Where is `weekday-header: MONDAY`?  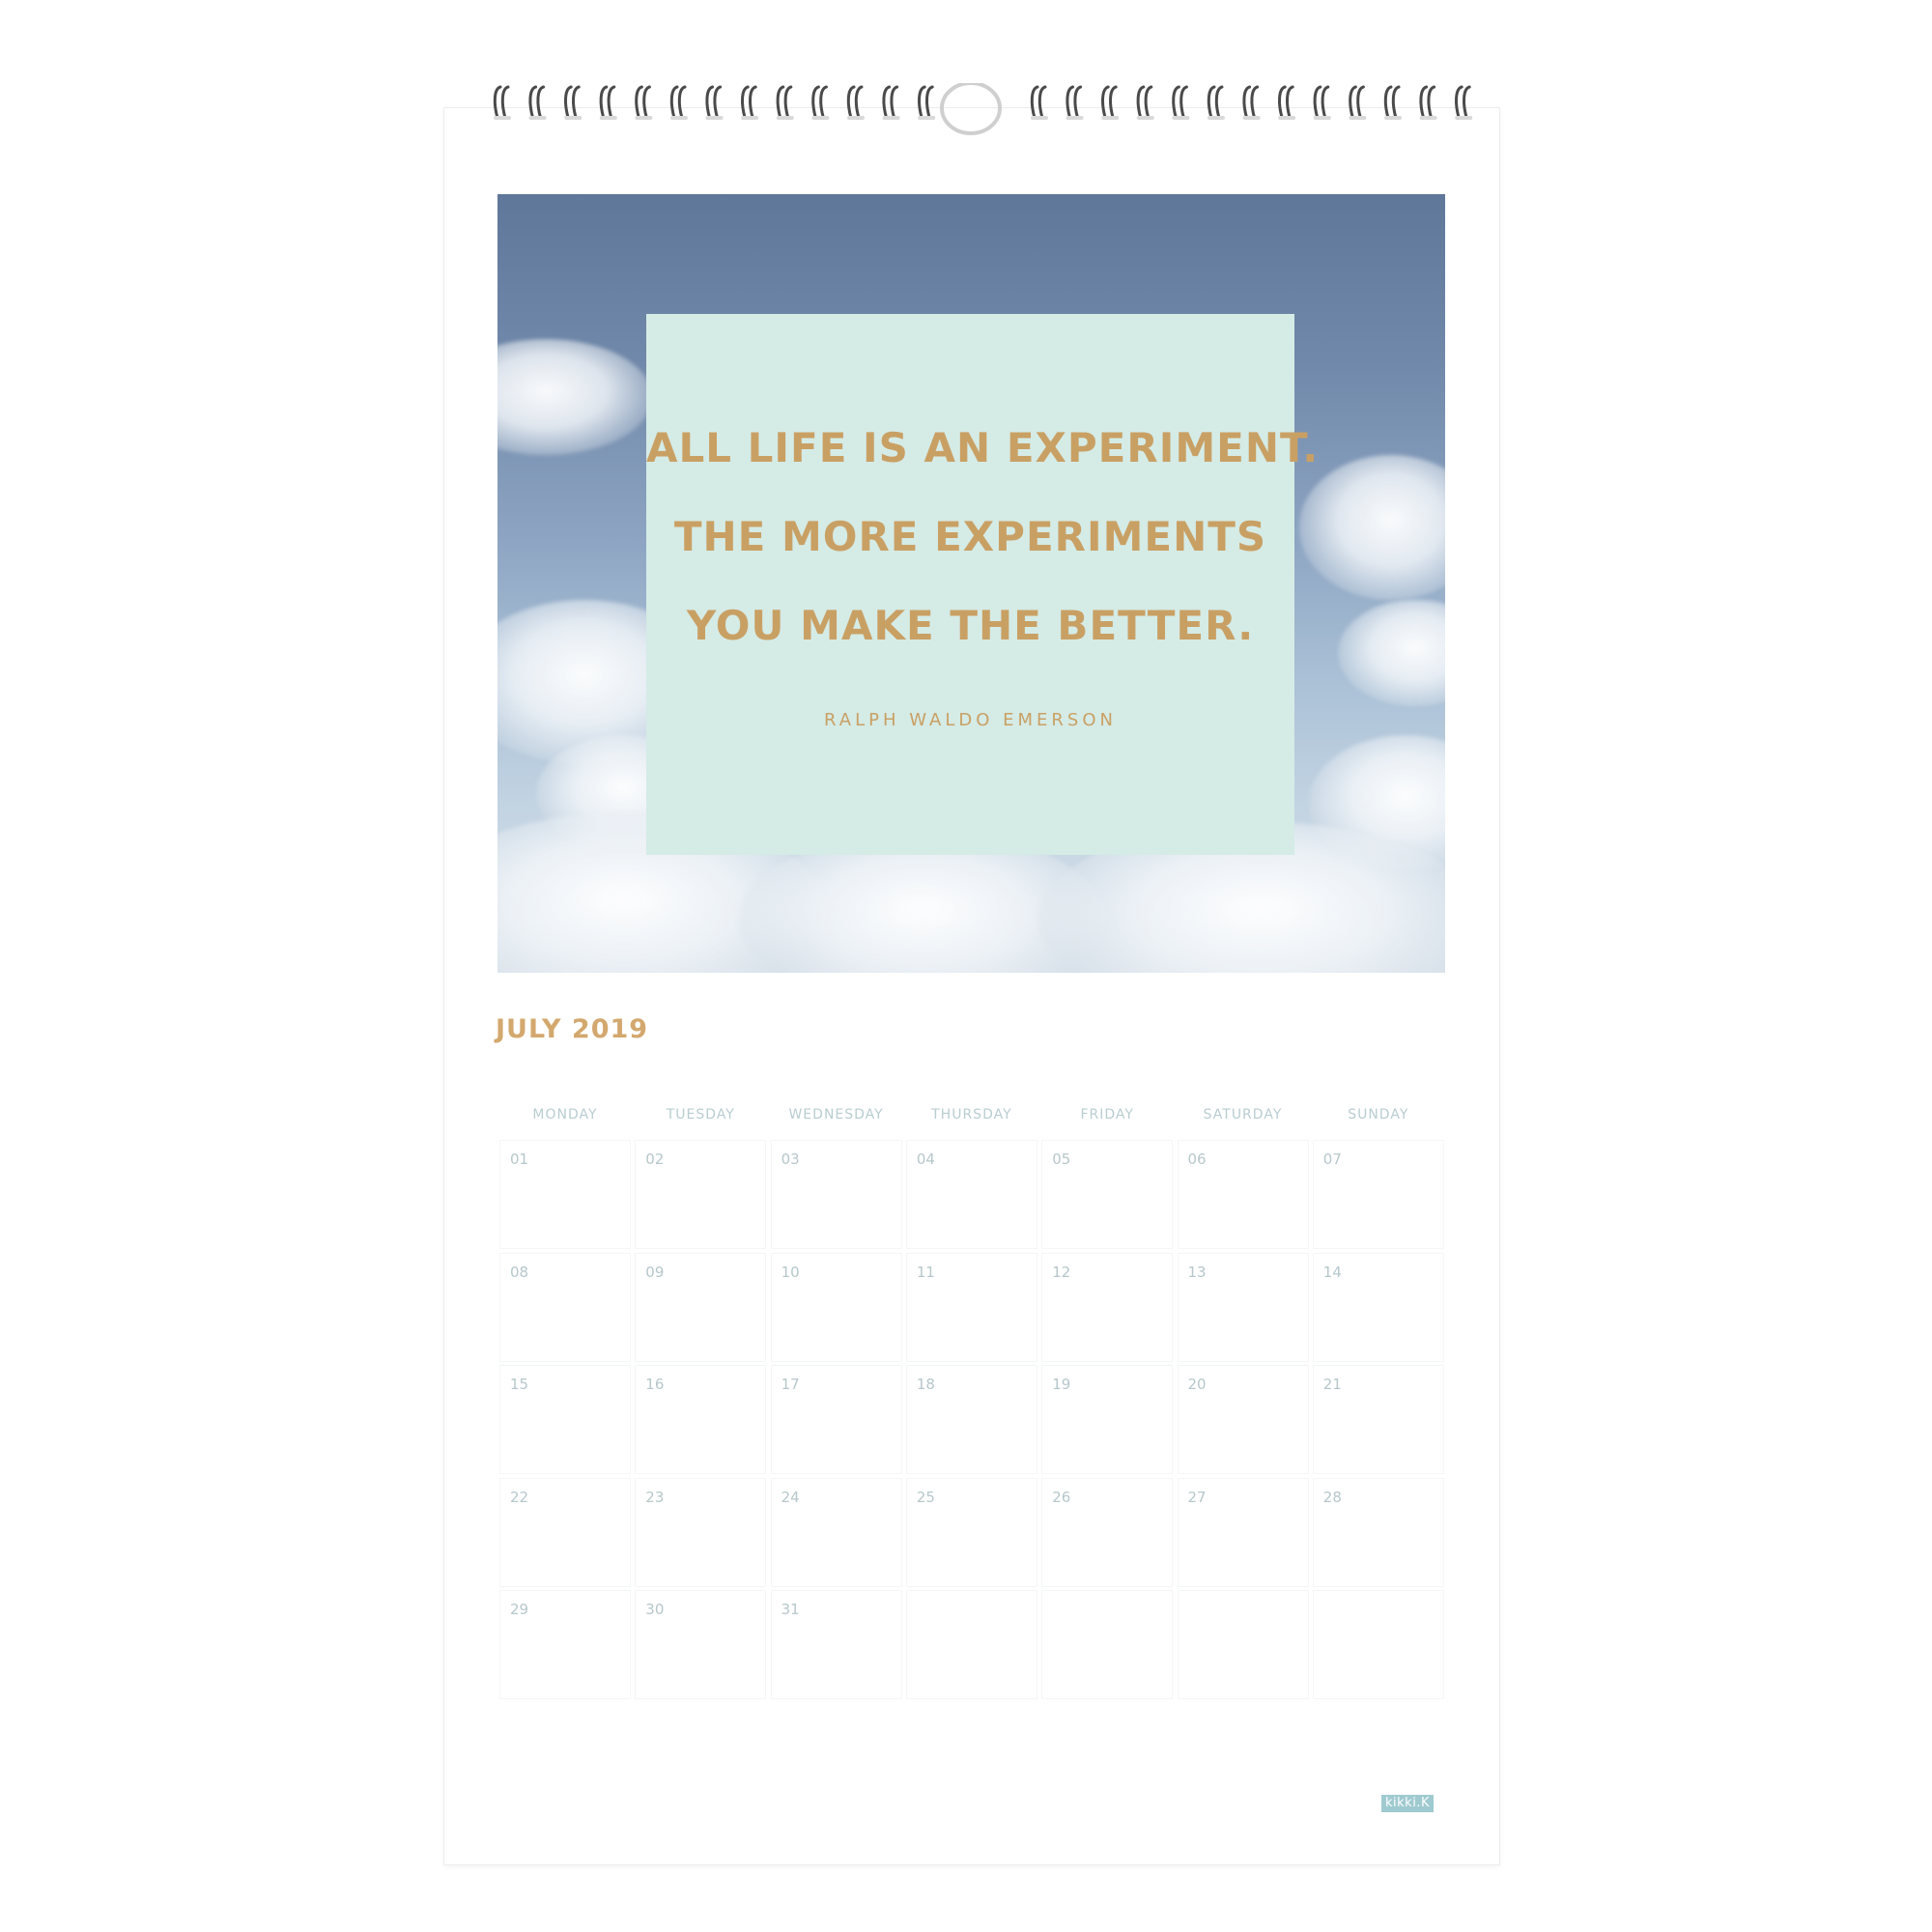
weekday-header: MONDAY is located at coordinates (565, 1114).